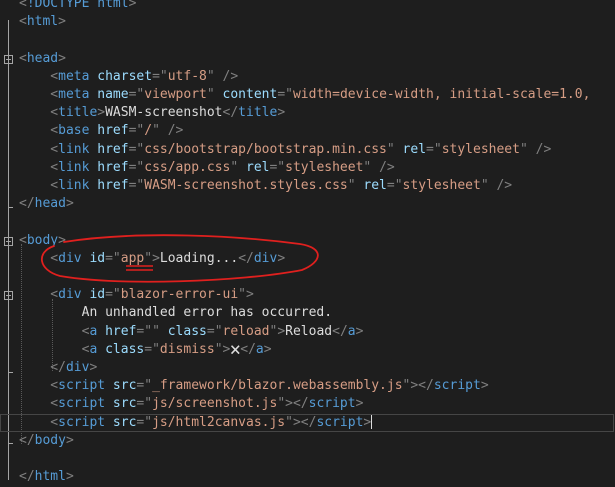 The height and width of the screenshot is (487, 615). What do you see at coordinates (152, 113) in the screenshot?
I see `code-line-text: <title>WASM-screenshot</title>` at bounding box center [152, 113].